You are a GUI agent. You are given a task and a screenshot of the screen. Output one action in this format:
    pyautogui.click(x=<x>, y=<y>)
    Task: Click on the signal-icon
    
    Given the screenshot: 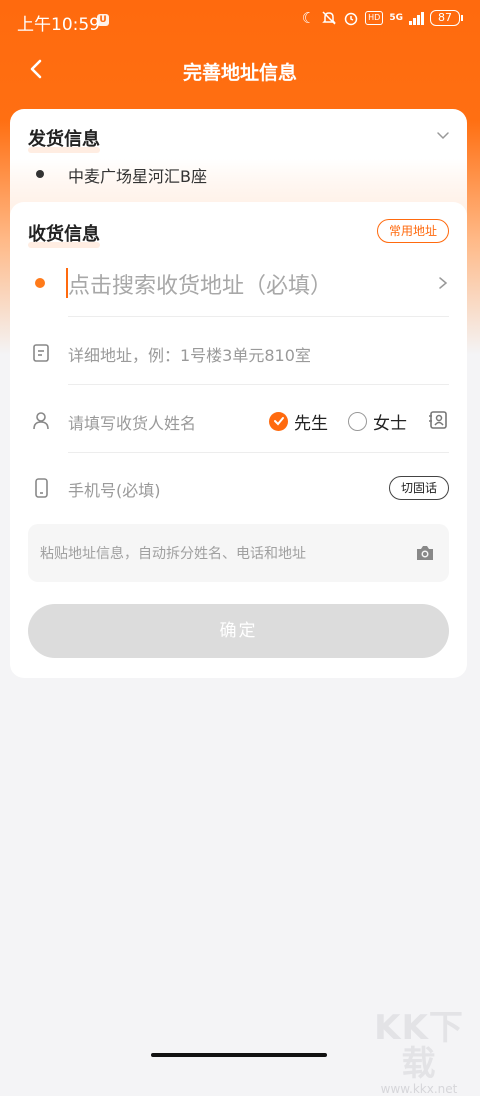 What is the action you would take?
    pyautogui.click(x=416, y=18)
    